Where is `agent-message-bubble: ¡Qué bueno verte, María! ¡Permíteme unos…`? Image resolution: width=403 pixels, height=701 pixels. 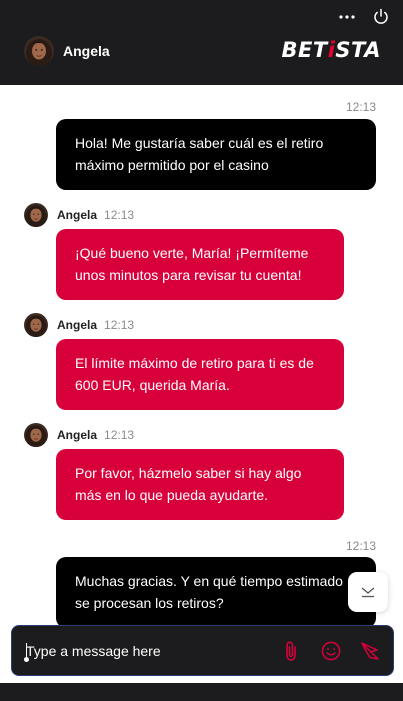
agent-message-bubble: ¡Qué bueno verte, María! ¡Permíteme unos… is located at coordinates (200, 264).